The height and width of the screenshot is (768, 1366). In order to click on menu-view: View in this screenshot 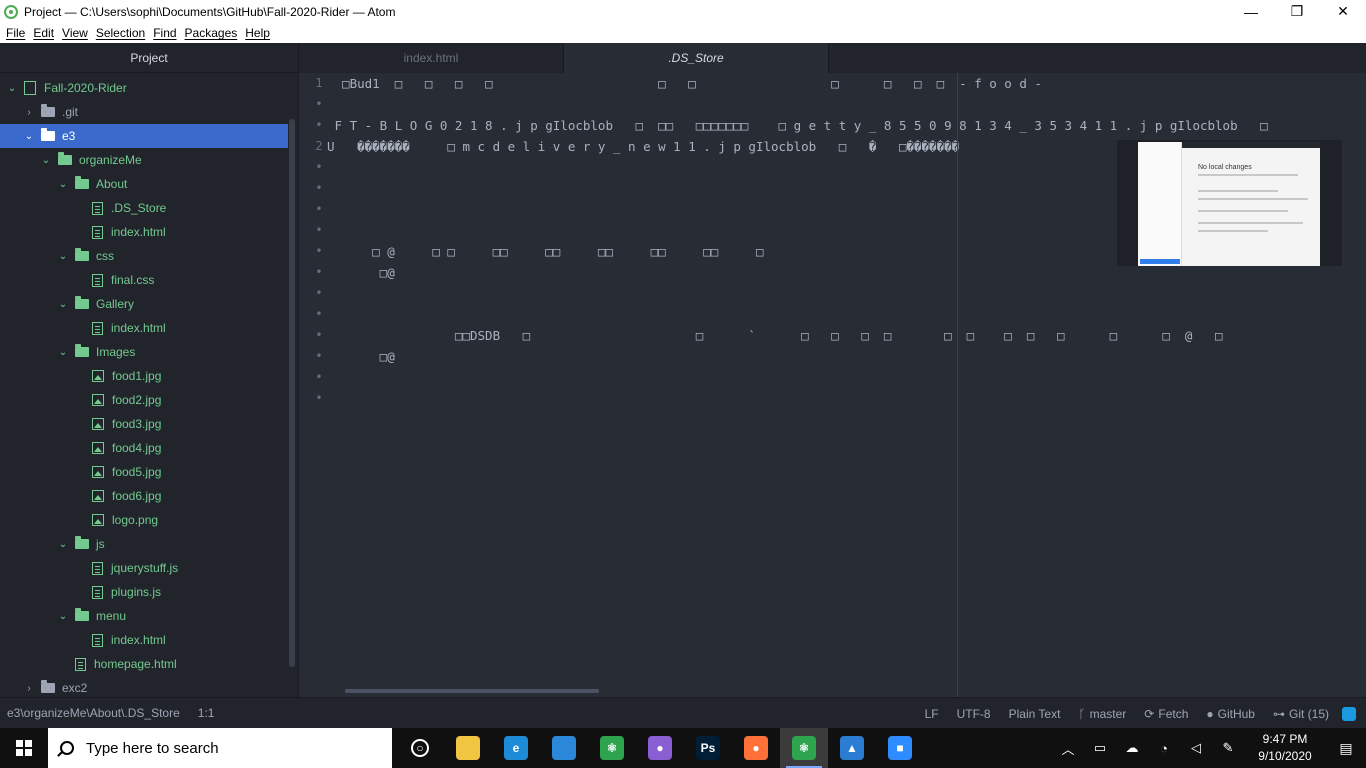, I will do `click(75, 33)`.